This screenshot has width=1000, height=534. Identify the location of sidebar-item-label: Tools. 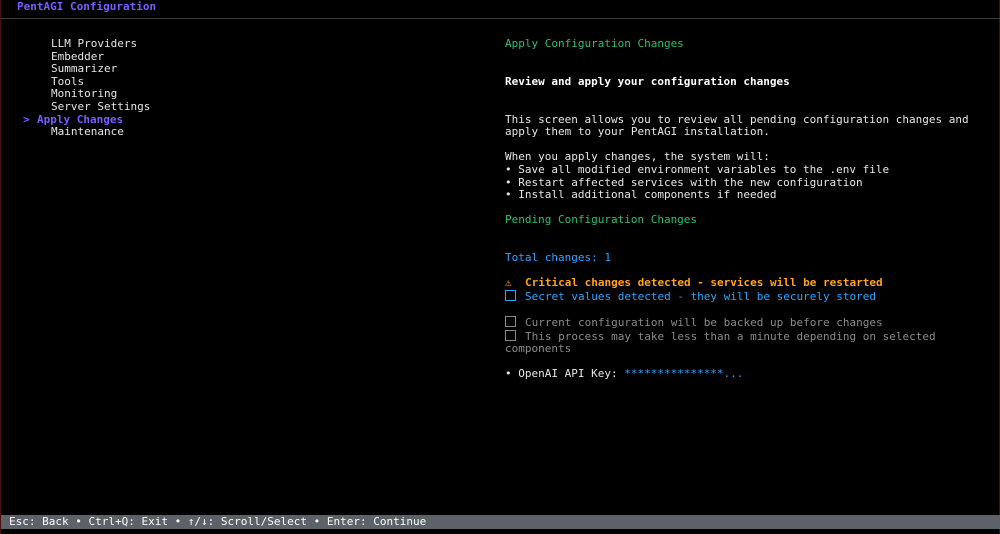
(68, 81).